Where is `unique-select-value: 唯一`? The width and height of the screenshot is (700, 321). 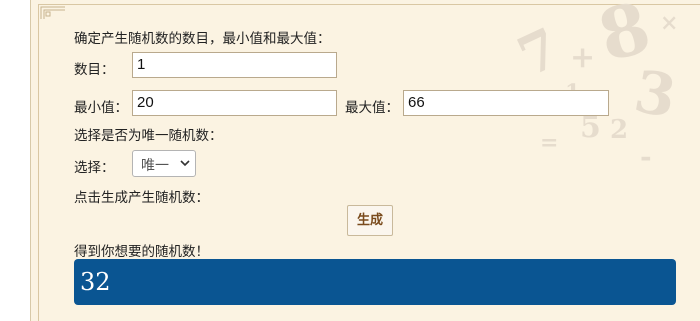
unique-select-value: 唯一 is located at coordinates (155, 166).